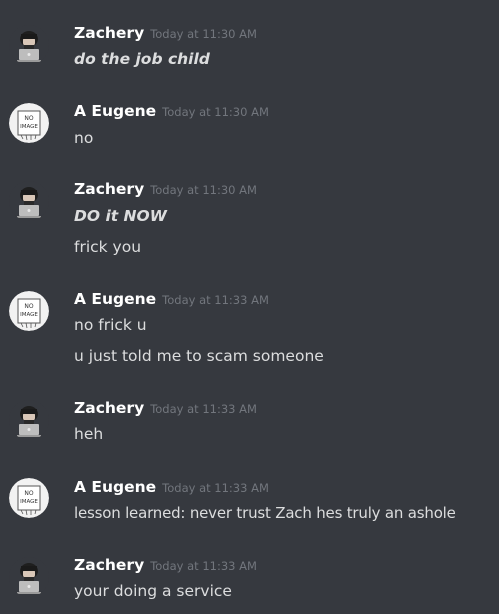 Image resolution: width=499 pixels, height=614 pixels. What do you see at coordinates (199, 356) in the screenshot?
I see `message-text: u just told me to scam someone` at bounding box center [199, 356].